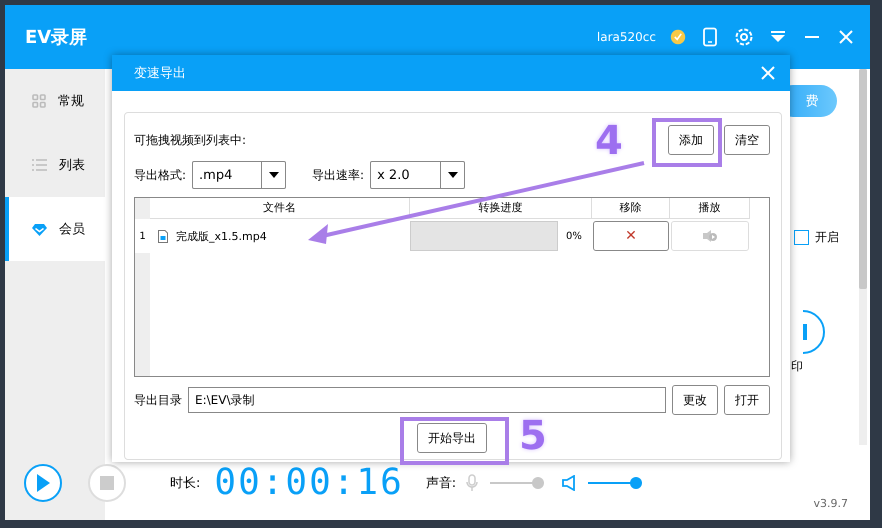 The width and height of the screenshot is (882, 528). I want to click on progress-text: 0%, so click(574, 236).